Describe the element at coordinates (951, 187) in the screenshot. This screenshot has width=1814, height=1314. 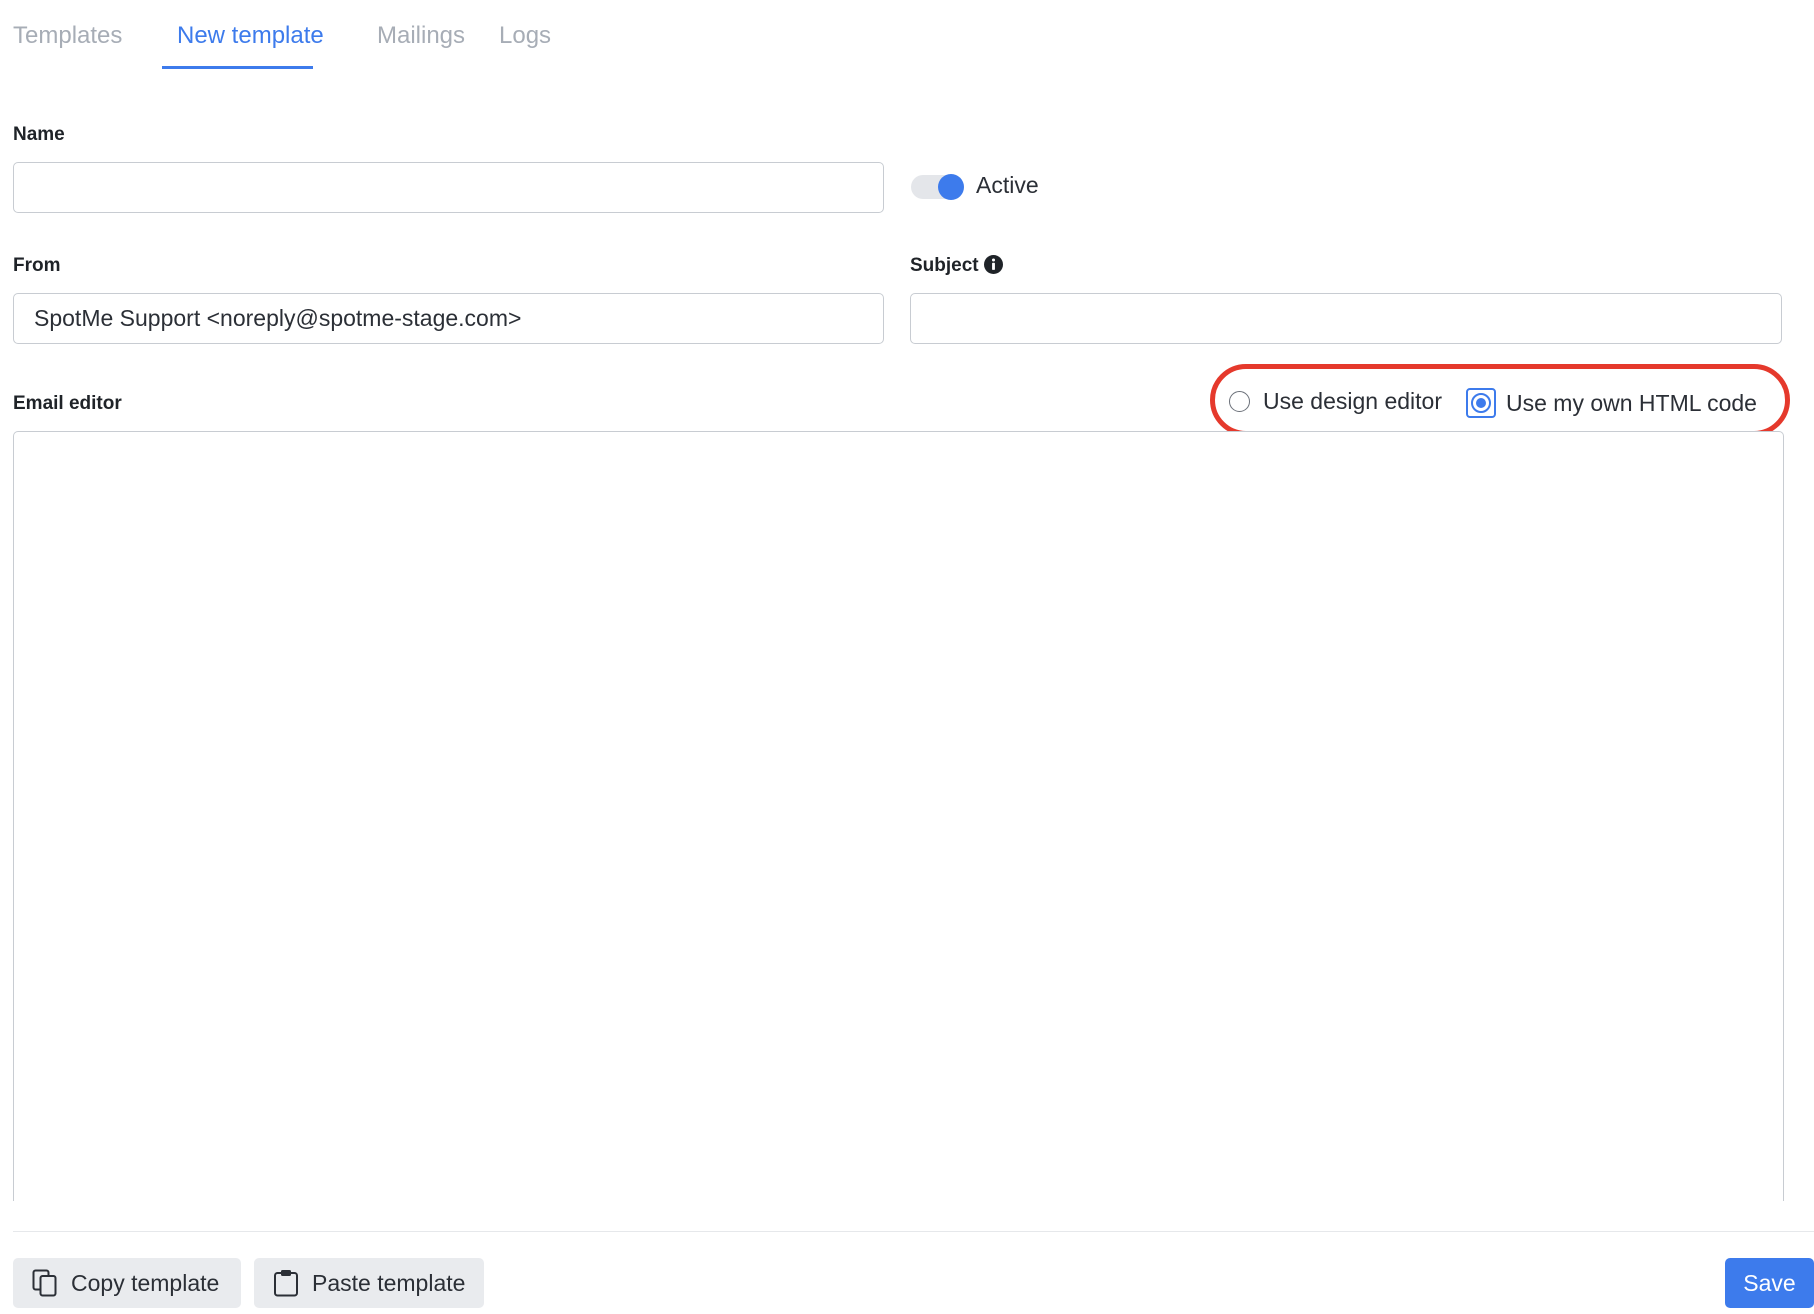
I see `toggle-knob` at that location.